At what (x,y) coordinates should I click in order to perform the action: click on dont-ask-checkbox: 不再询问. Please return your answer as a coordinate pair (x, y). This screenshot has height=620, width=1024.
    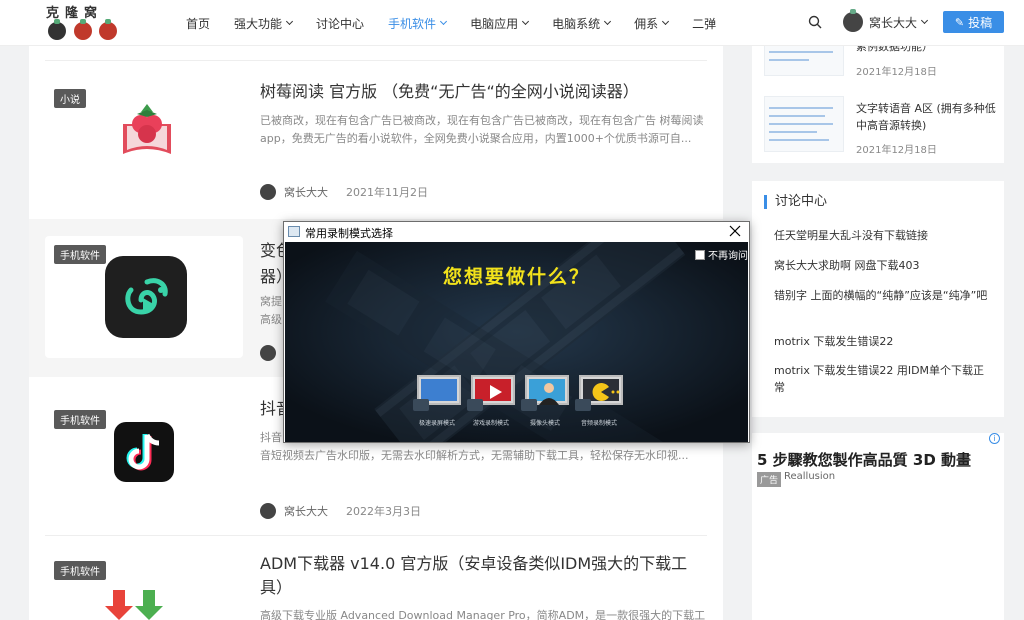
    Looking at the image, I should click on (721, 254).